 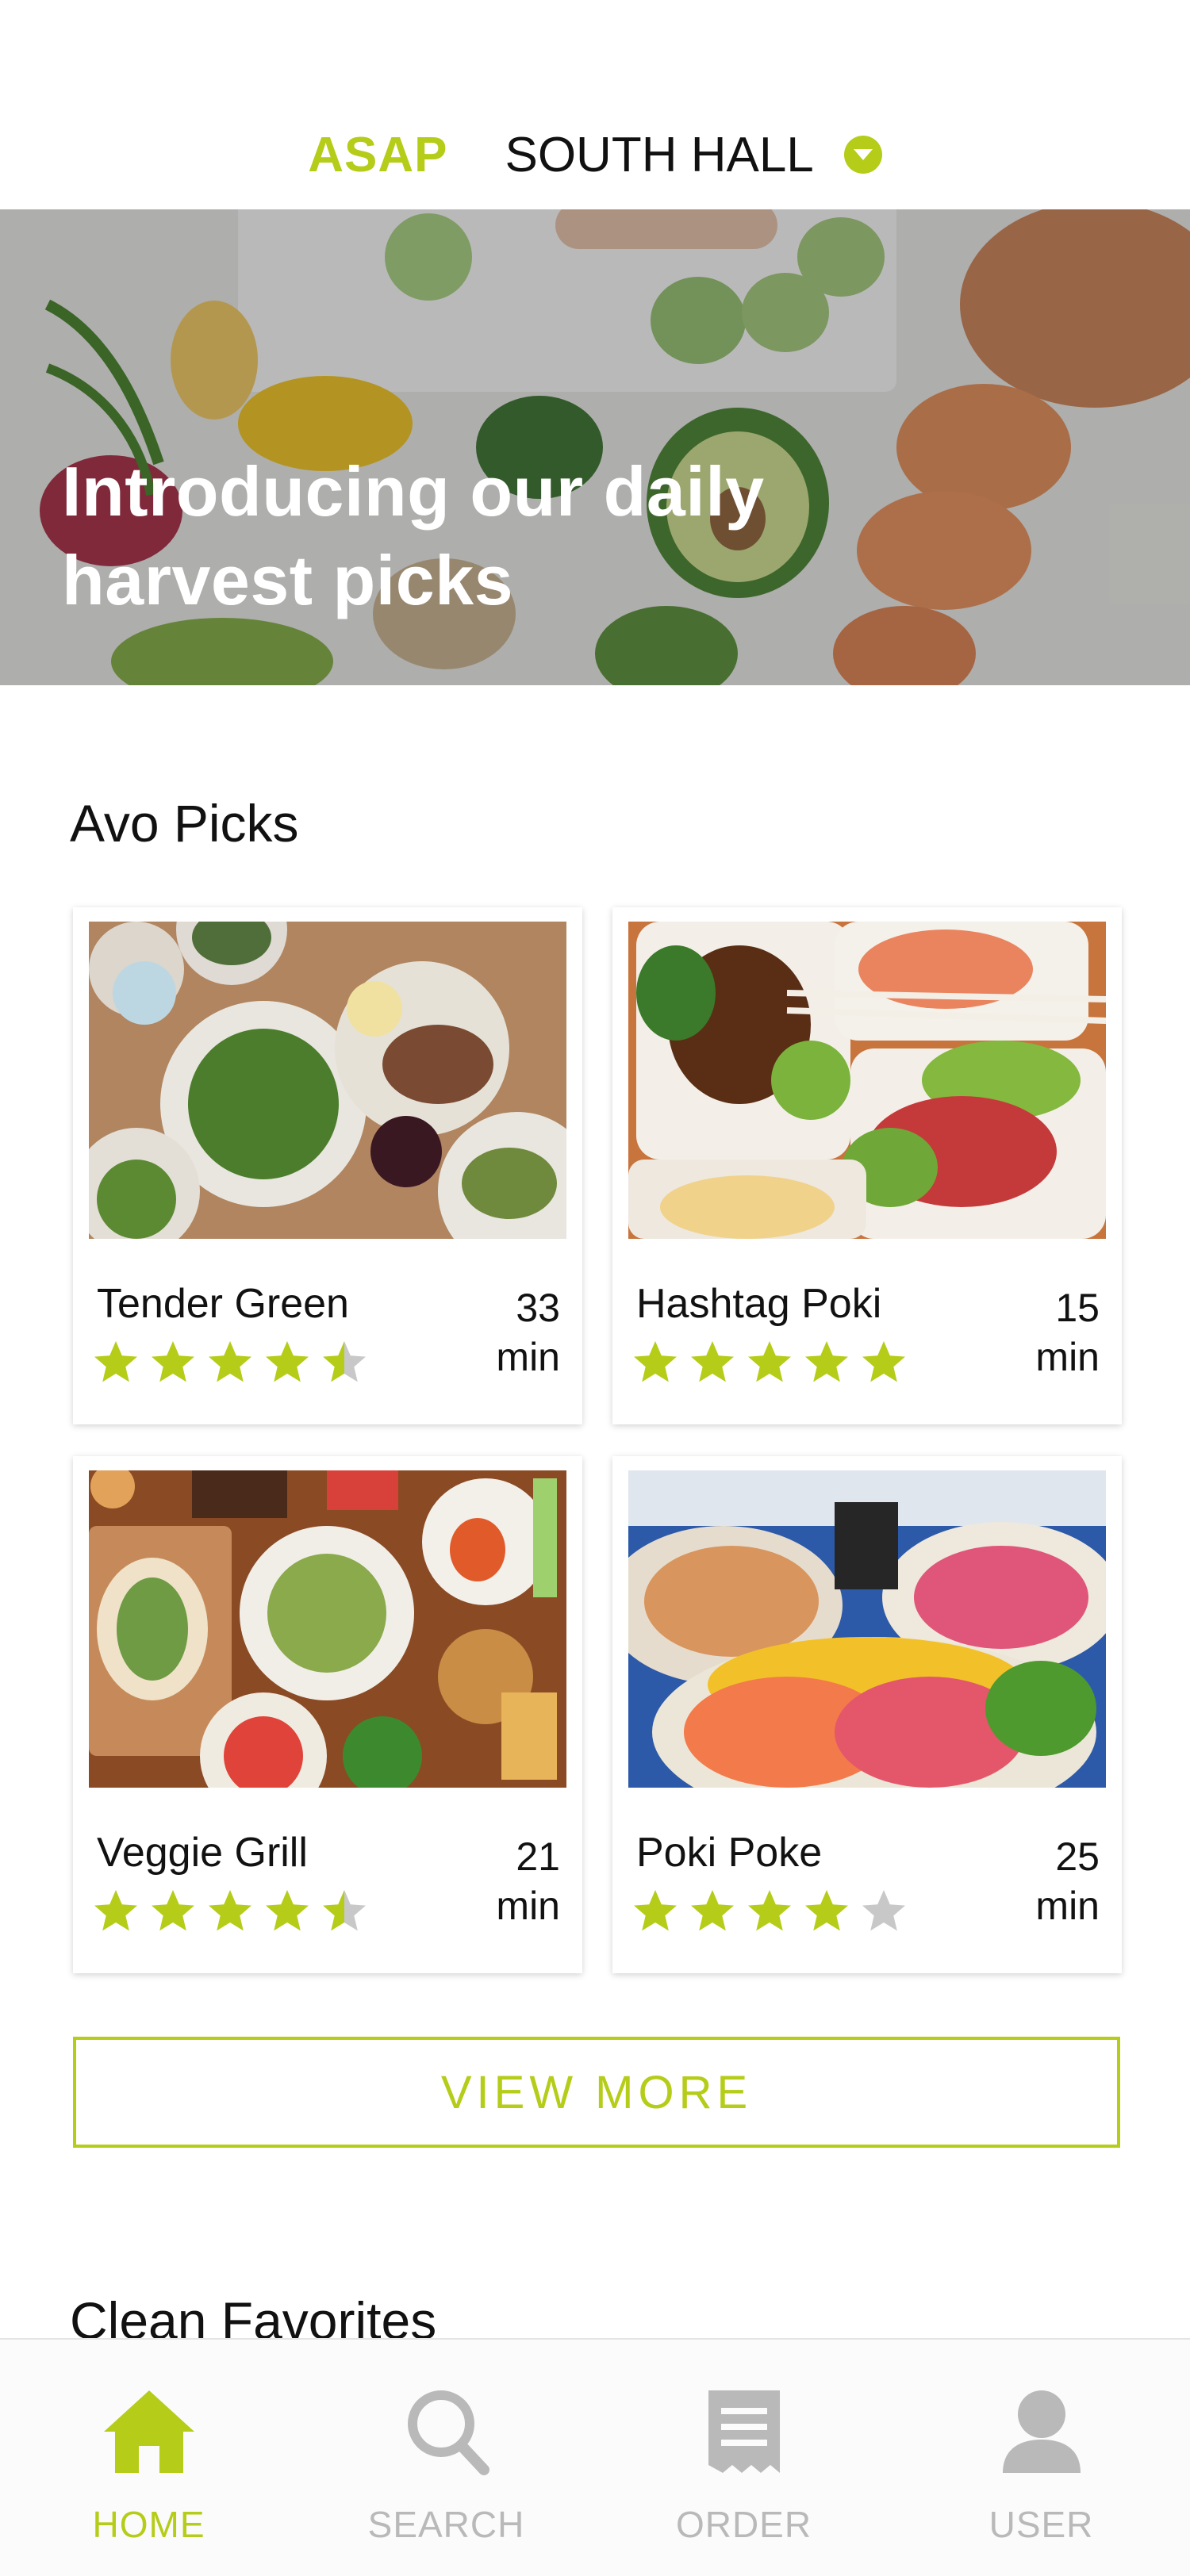 What do you see at coordinates (744, 2431) in the screenshot?
I see `receipt-icon` at bounding box center [744, 2431].